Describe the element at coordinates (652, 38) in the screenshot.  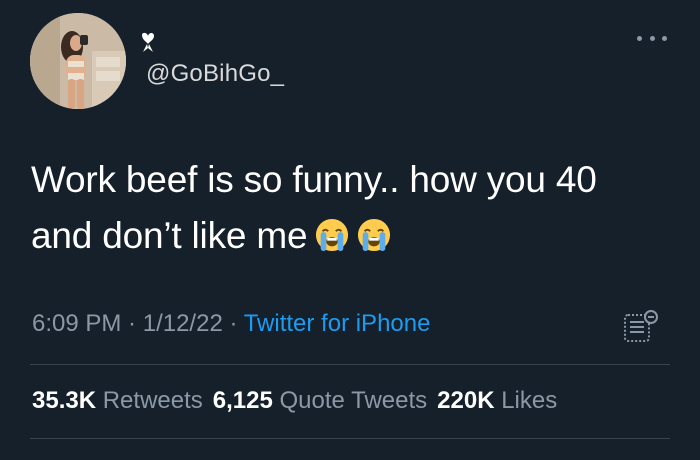
I see `more-options-icon` at that location.